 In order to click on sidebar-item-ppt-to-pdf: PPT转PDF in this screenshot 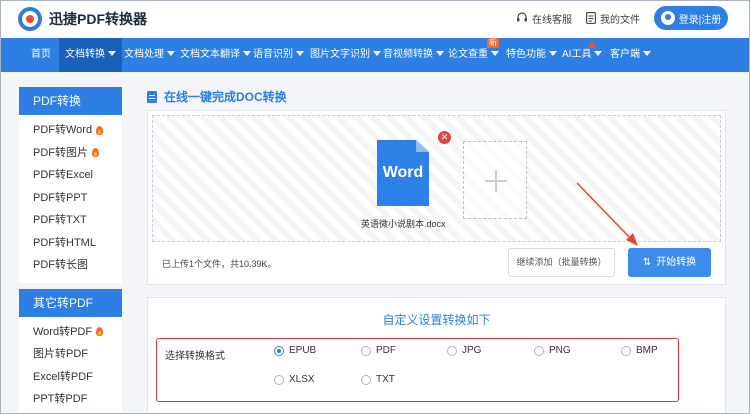, I will do `click(70, 399)`.